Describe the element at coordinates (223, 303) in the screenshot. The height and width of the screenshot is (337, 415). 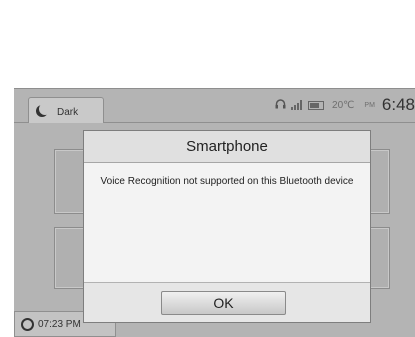
I see `ok-button: OK` at that location.